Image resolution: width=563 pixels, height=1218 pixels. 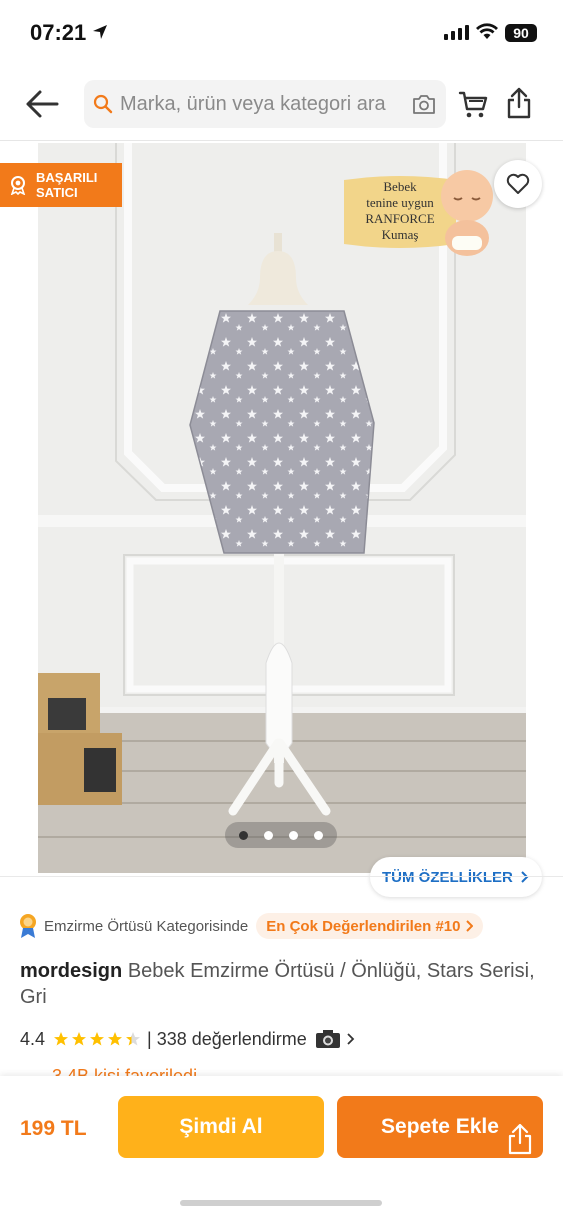 What do you see at coordinates (53, 1128) in the screenshot?
I see `product-price: 199 TL` at bounding box center [53, 1128].